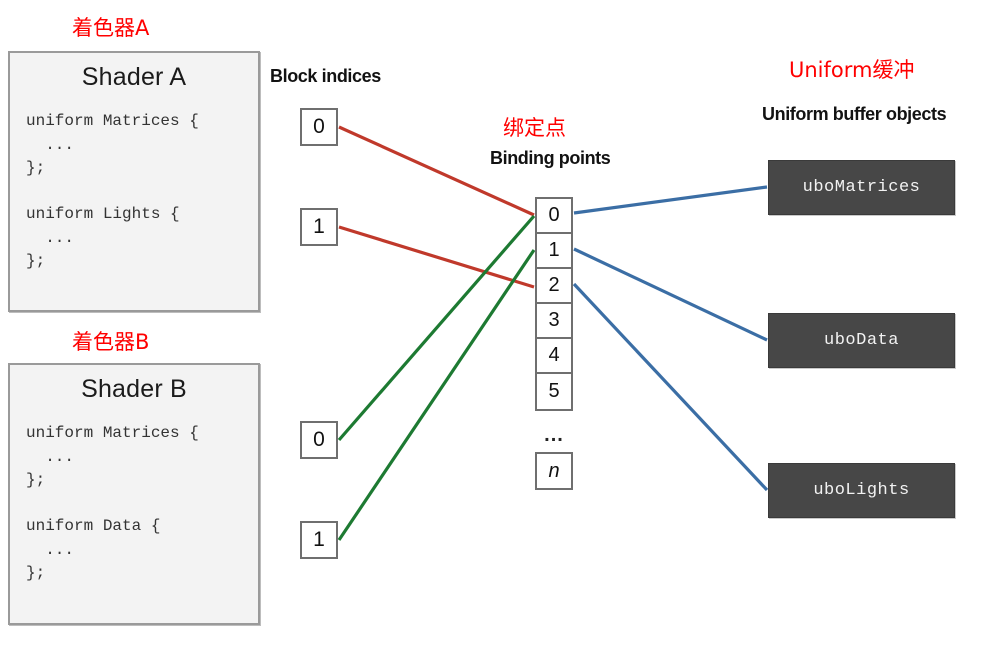 The image size is (982, 656). Describe the element at coordinates (550, 158) in the screenshot. I see `header-binding-points: Binding points` at that location.